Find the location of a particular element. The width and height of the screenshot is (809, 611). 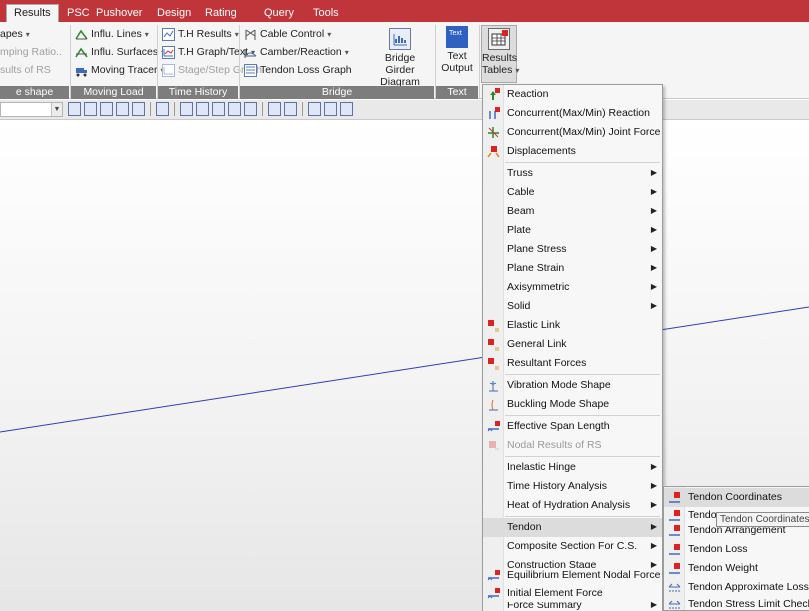

copy-icon is located at coordinates (314, 109).